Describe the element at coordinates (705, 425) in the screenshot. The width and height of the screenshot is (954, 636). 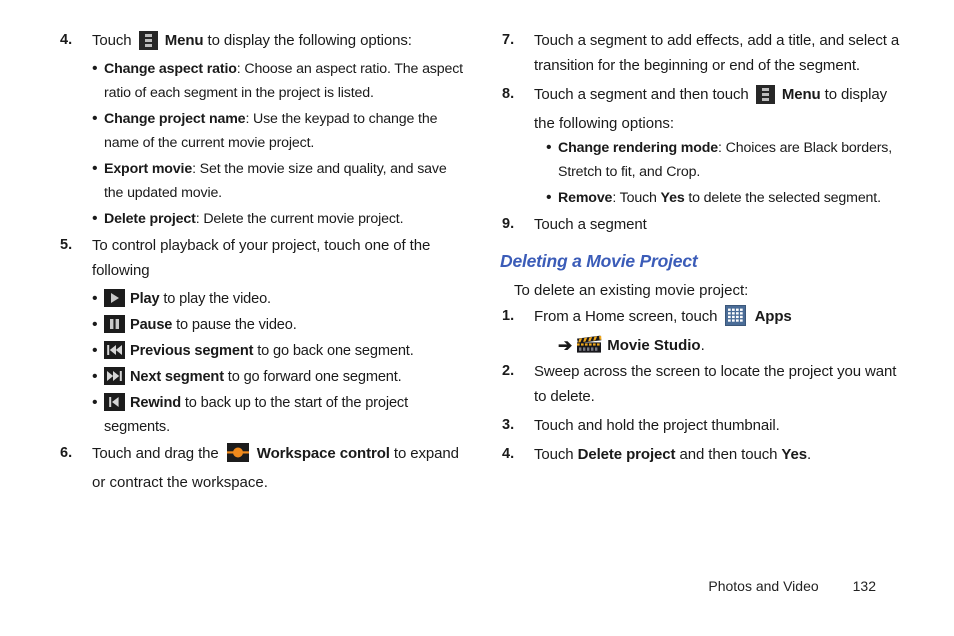
I see `delete-step-3: 3. Touch and hold the project thumbnail.` at that location.